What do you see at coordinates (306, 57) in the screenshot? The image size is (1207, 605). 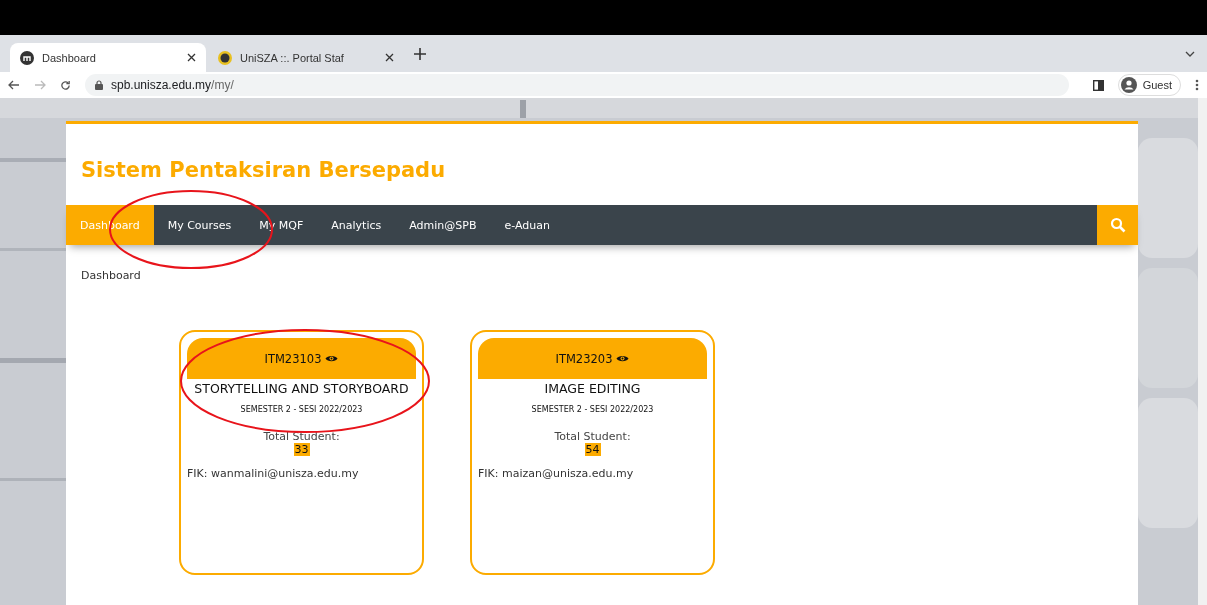 I see `browser-tab: UniSZA ::. Portal Staf` at bounding box center [306, 57].